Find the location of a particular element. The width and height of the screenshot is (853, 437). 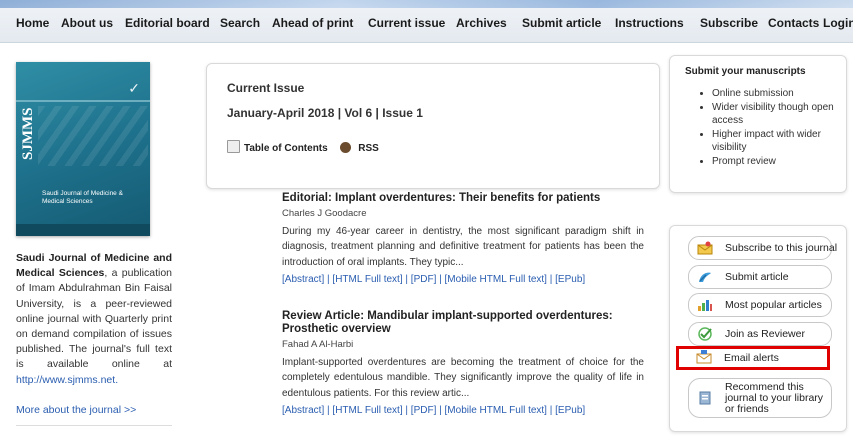

checkmark-icon is located at coordinates (705, 334).